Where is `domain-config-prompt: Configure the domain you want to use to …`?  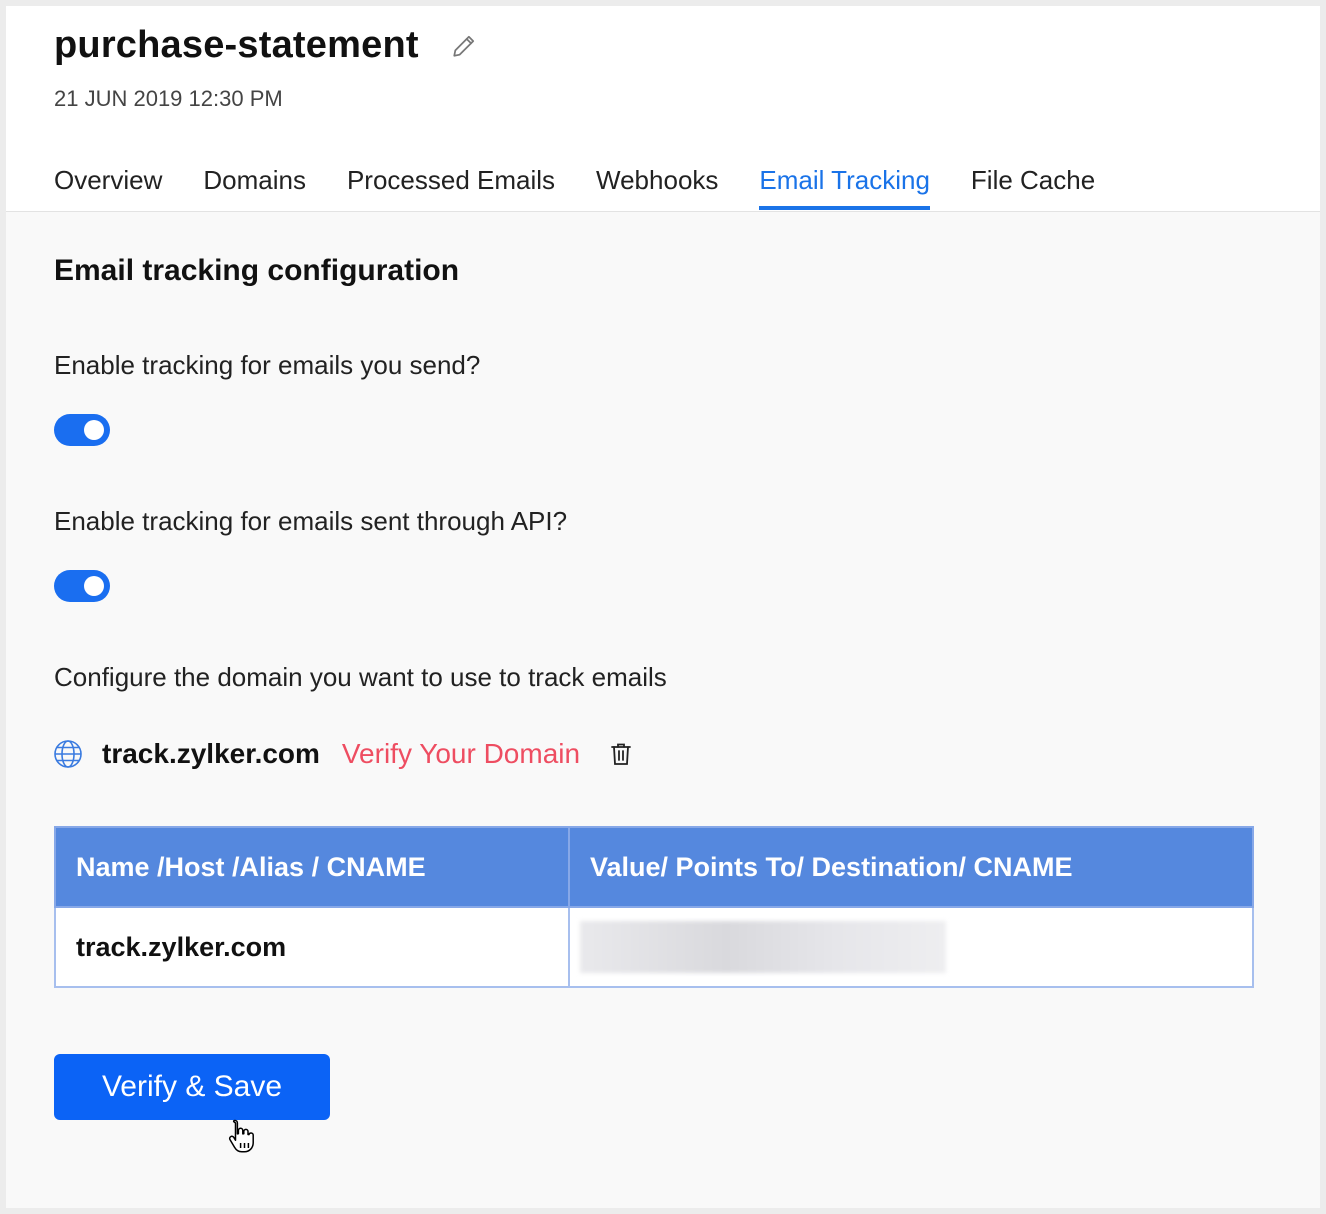
domain-config-prompt: Configure the domain you want to use to … is located at coordinates (360, 677).